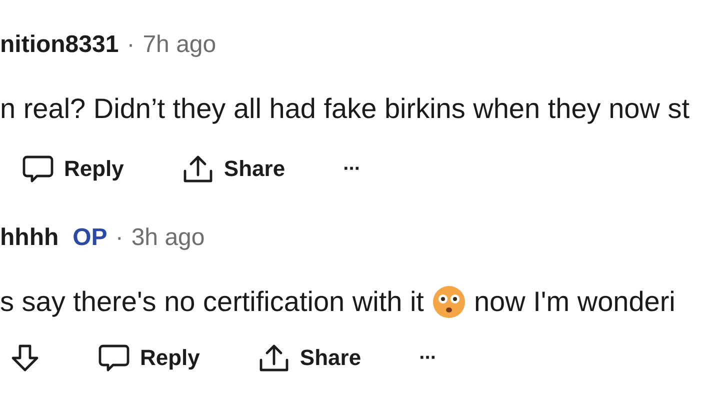  What do you see at coordinates (29, 238) in the screenshot?
I see `username: hhhh` at bounding box center [29, 238].